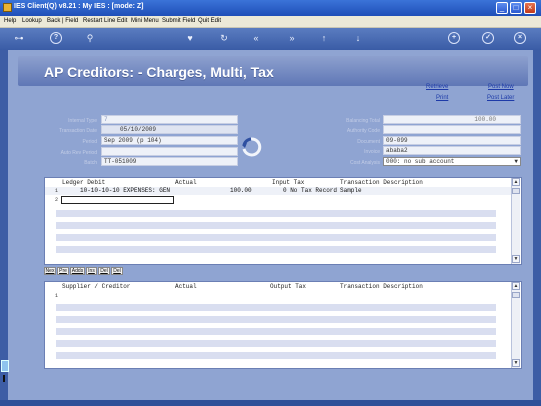  Describe the element at coordinates (452, 119) in the screenshot. I see `balancing-total-field: 100.00` at that location.